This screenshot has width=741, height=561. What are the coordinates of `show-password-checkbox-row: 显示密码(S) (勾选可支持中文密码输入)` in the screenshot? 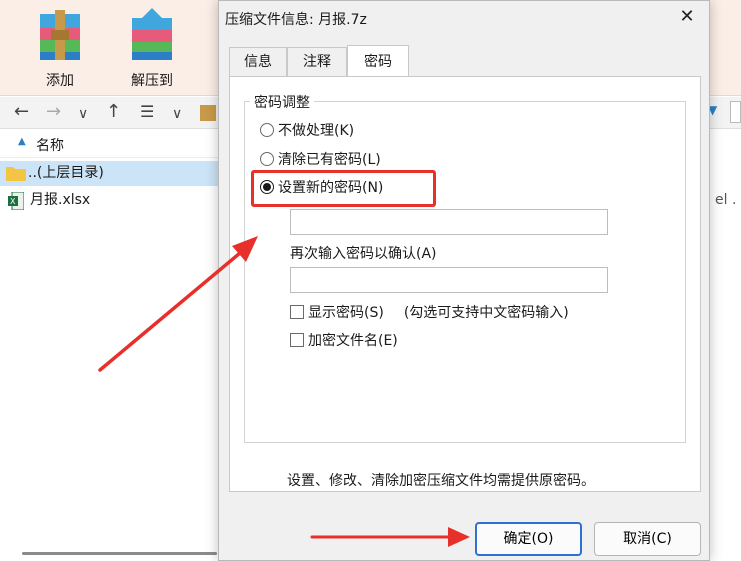 It's located at (429, 312).